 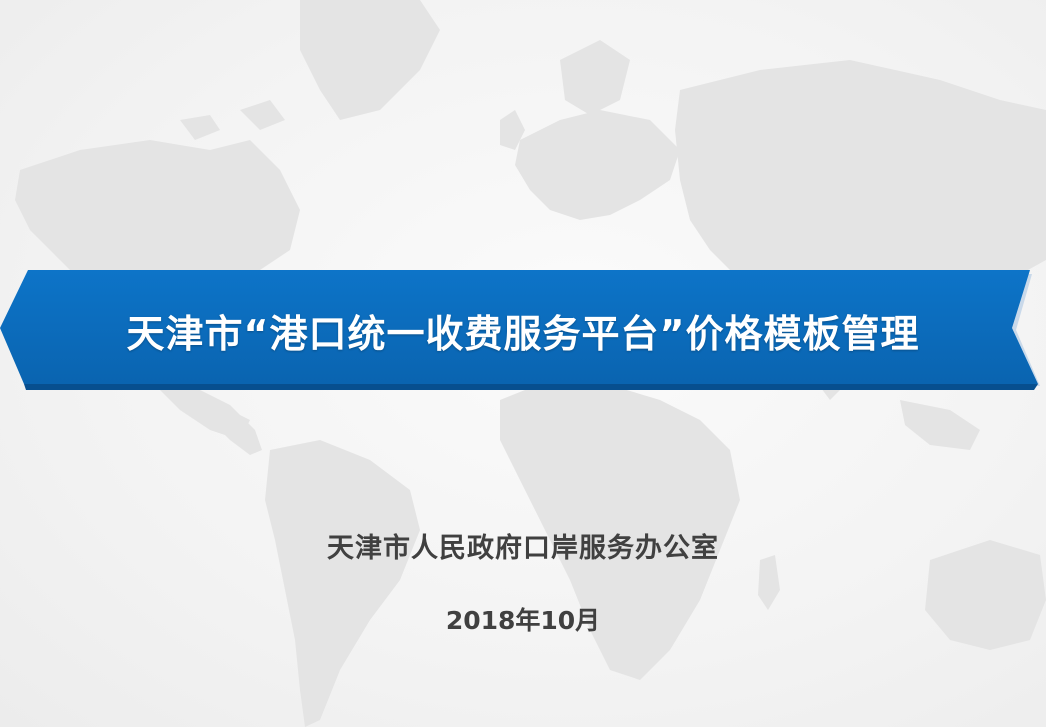 What do you see at coordinates (523, 620) in the screenshot?
I see `slide-date: 2018年10月` at bounding box center [523, 620].